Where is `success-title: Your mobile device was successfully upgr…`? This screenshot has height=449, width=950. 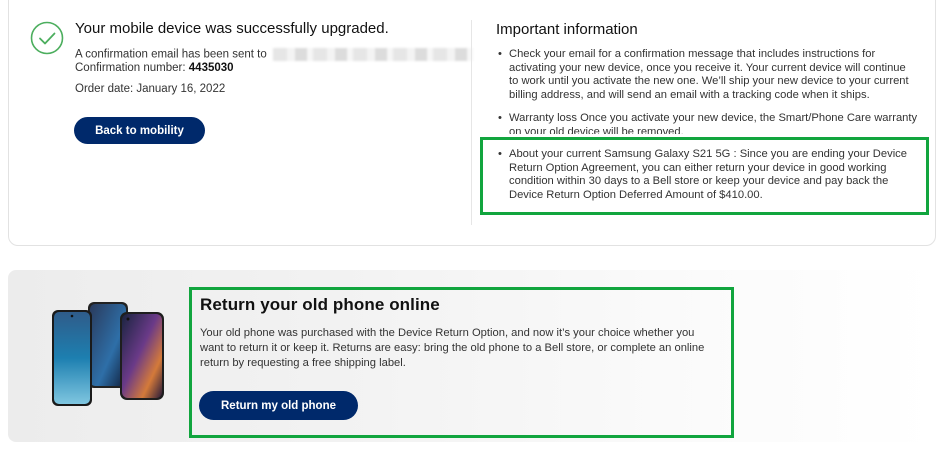 success-title: Your mobile device was successfully upgr… is located at coordinates (232, 28).